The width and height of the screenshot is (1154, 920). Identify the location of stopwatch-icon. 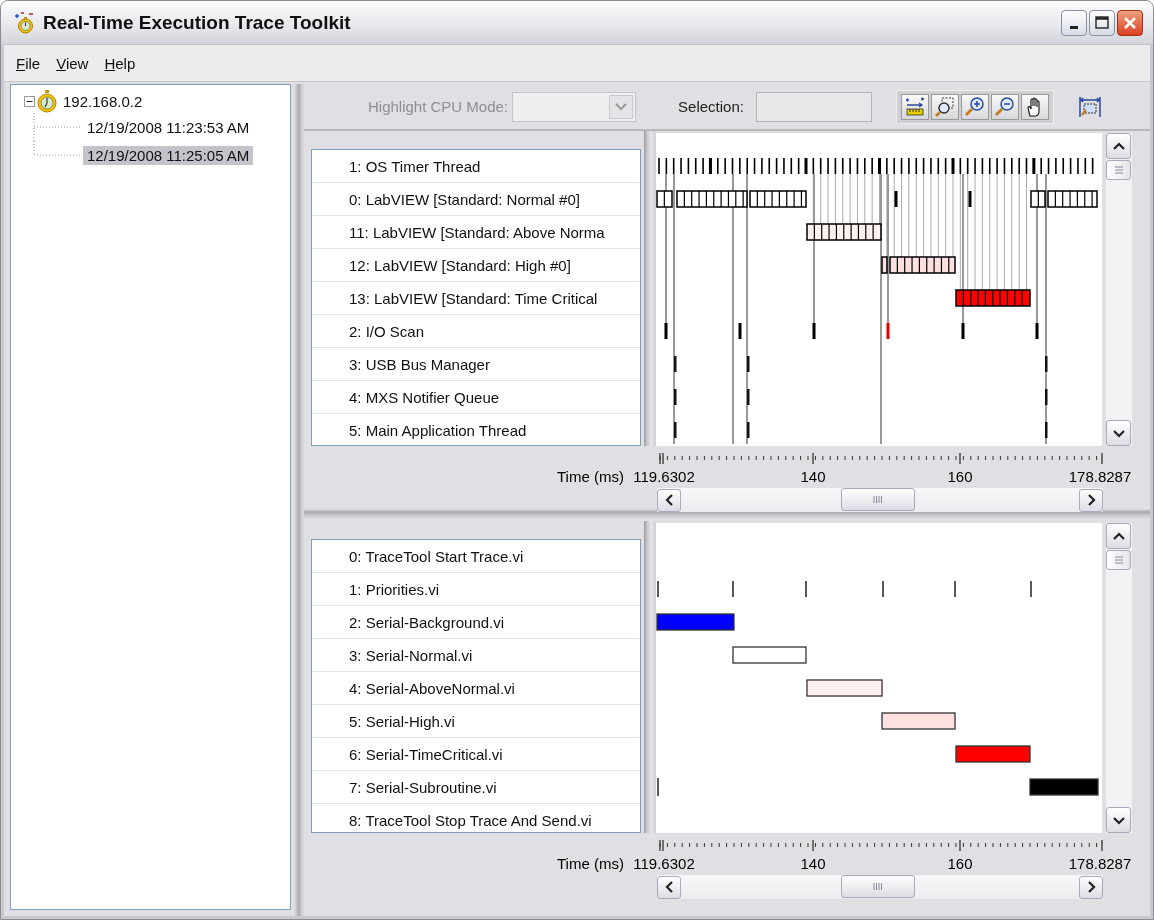
(47, 101).